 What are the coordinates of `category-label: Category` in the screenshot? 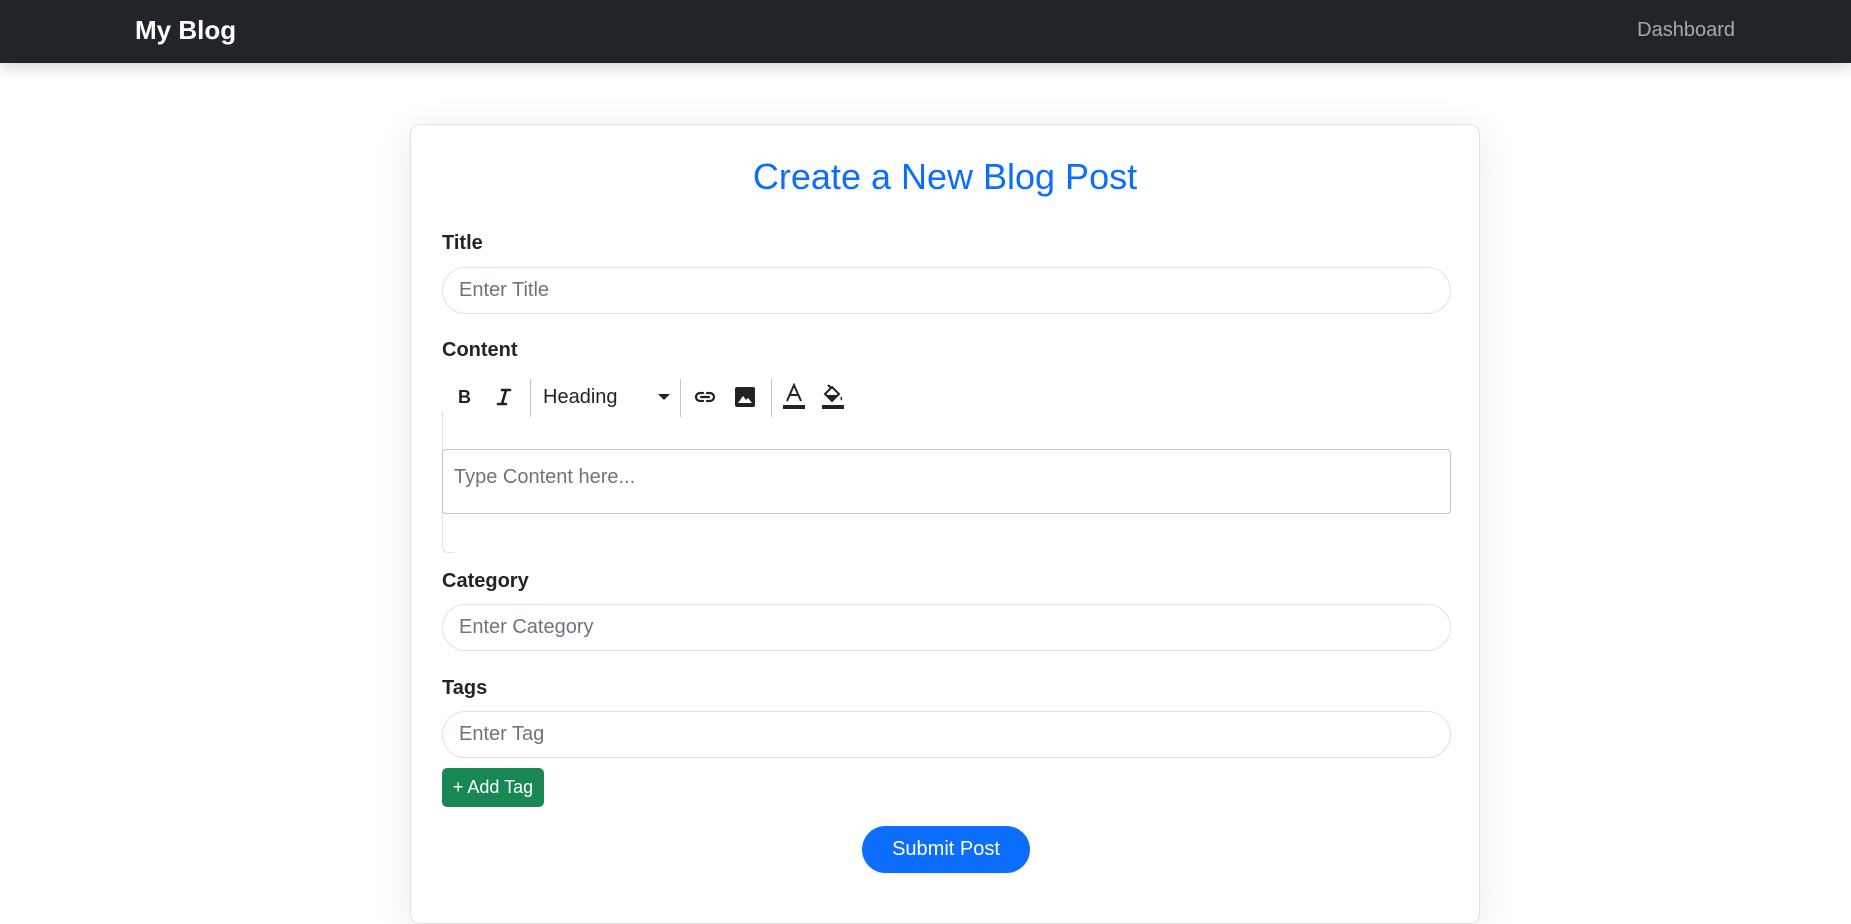 It's located at (485, 581).